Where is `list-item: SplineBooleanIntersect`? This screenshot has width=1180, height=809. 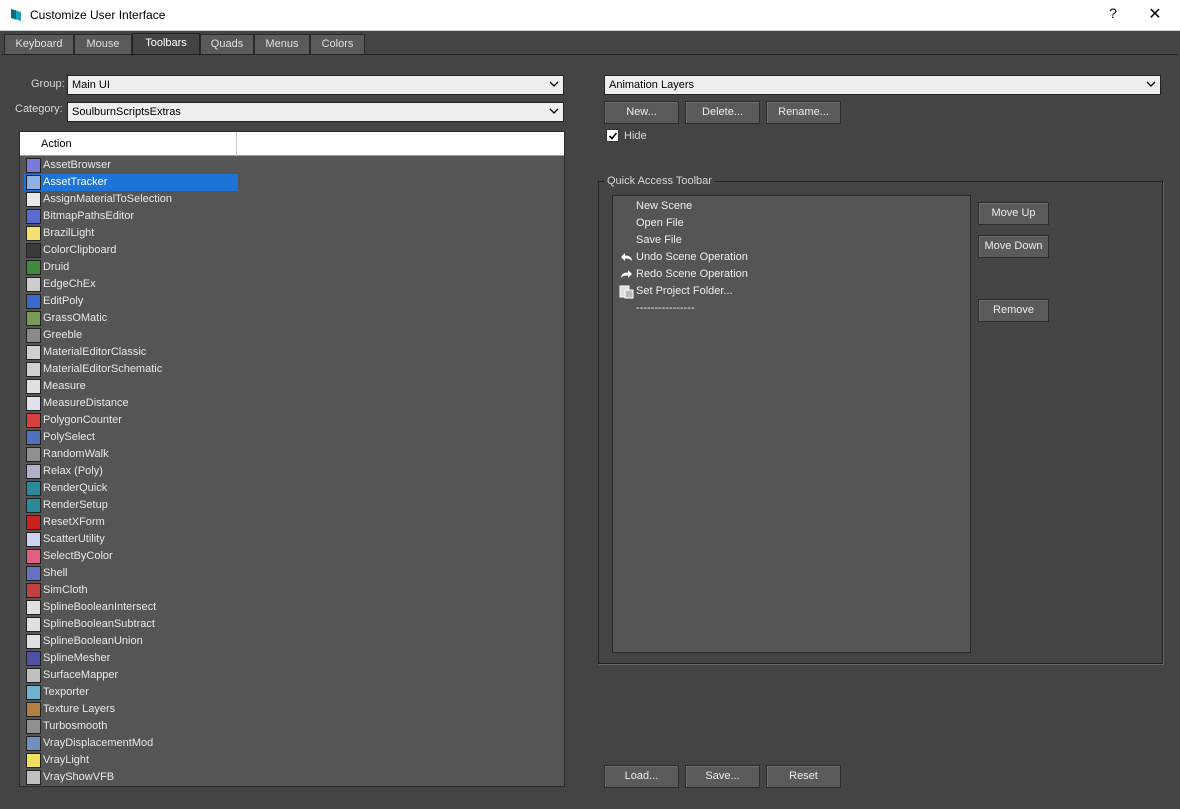
list-item: SplineBooleanIntersect is located at coordinates (131, 607).